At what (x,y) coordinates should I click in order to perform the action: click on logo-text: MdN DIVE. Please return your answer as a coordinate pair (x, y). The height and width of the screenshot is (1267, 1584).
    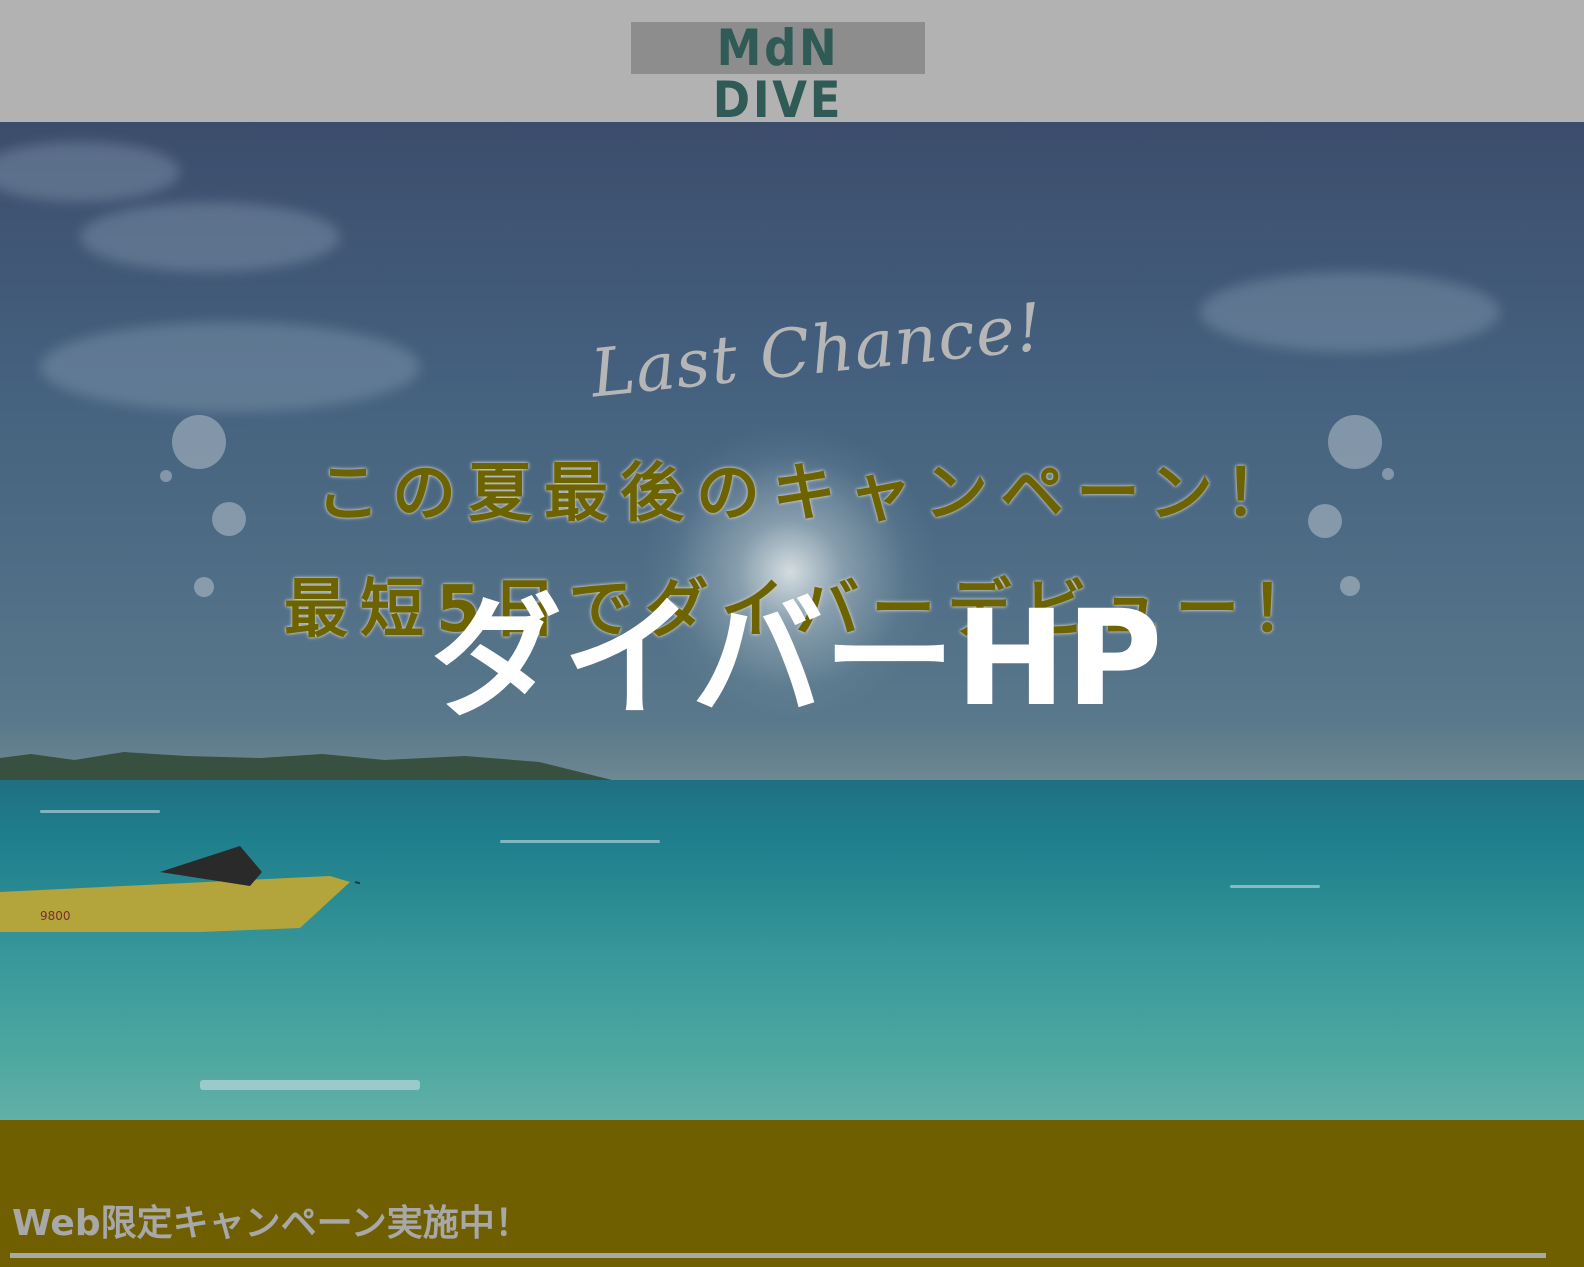
    Looking at the image, I should click on (778, 74).